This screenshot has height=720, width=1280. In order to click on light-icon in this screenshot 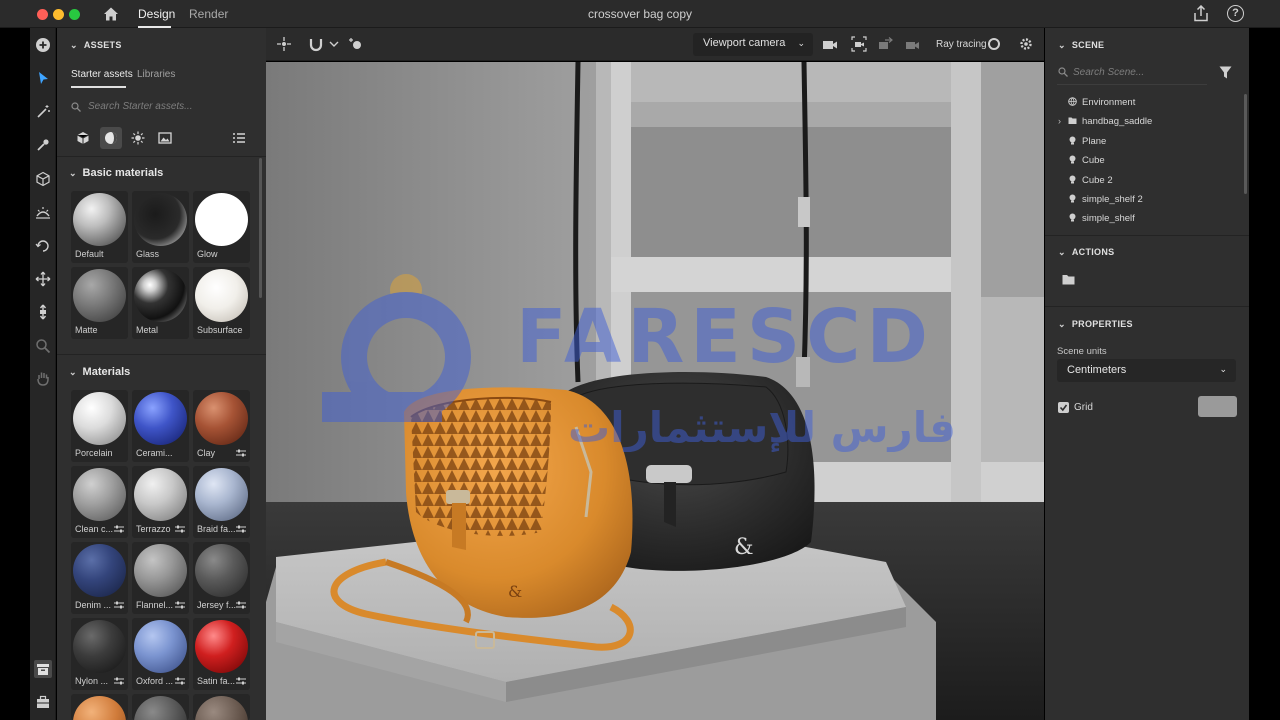, I will do `click(1072, 198)`.